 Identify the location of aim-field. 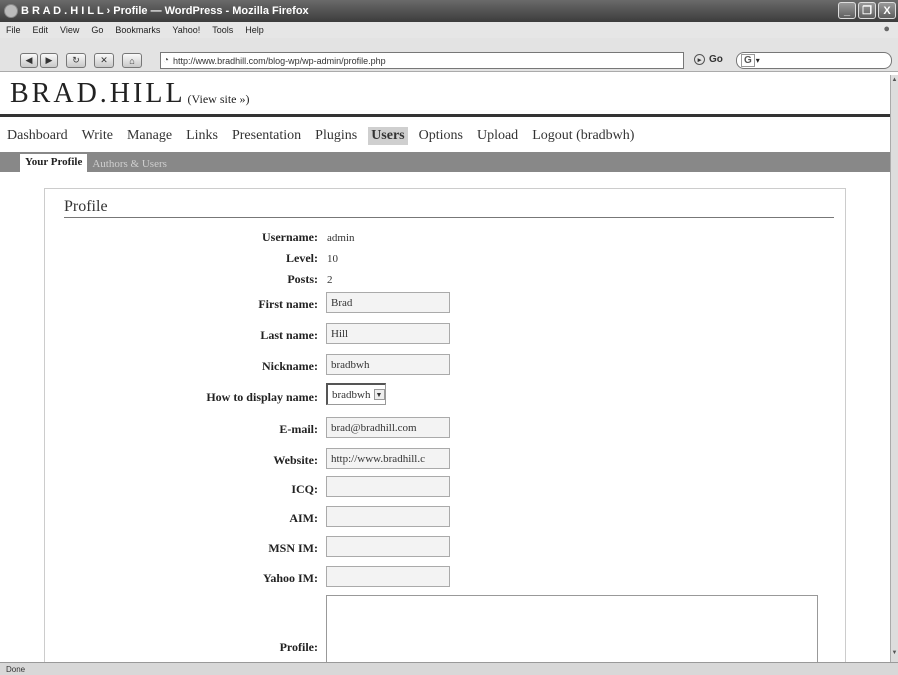
(388, 516).